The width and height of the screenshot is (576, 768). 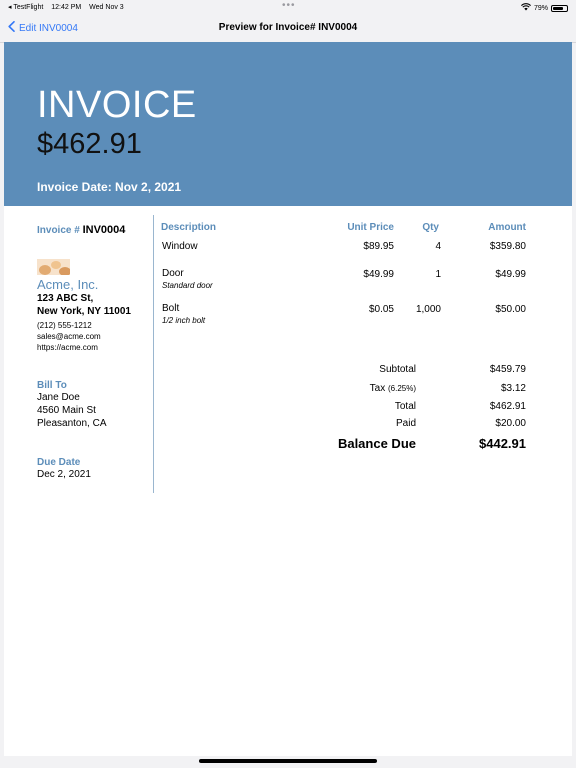 What do you see at coordinates (180, 246) in the screenshot?
I see `item-description: Window` at bounding box center [180, 246].